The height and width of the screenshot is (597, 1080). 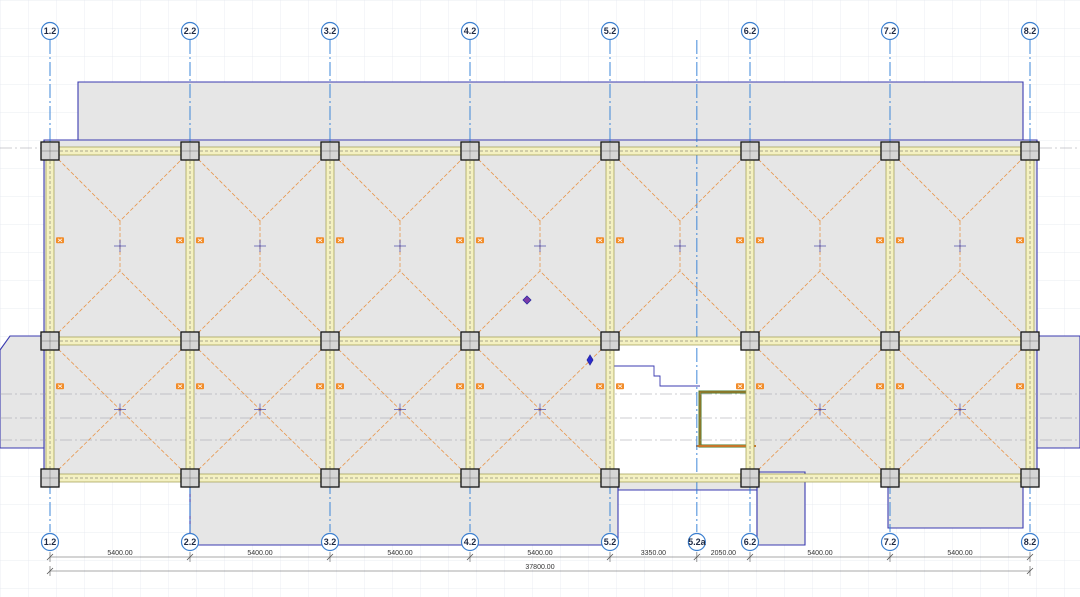 I want to click on slab-bottom-mid, so click(x=781, y=508).